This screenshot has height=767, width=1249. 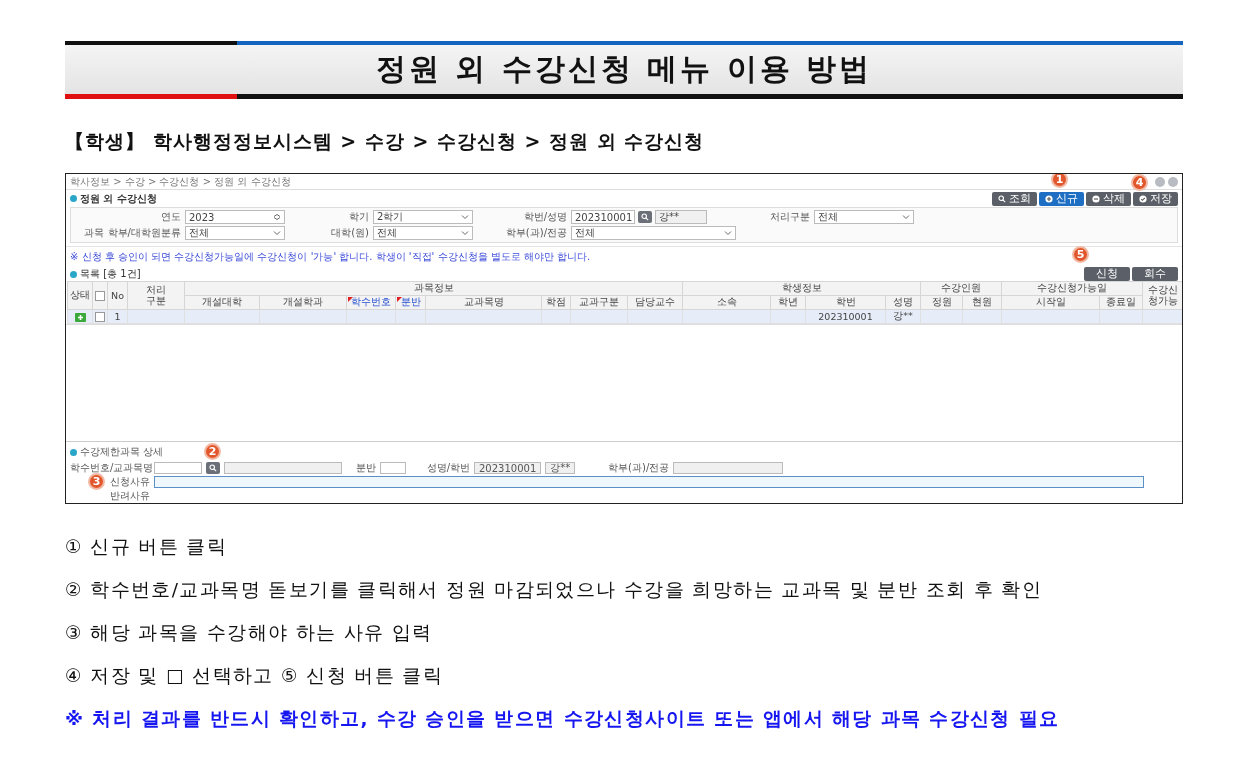 What do you see at coordinates (170, 217) in the screenshot?
I see `field-label: 연도` at bounding box center [170, 217].